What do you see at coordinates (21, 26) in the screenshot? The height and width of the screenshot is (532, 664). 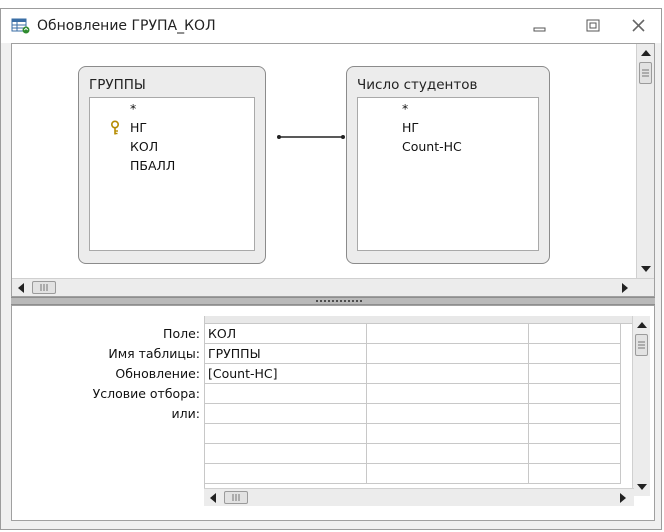 I see `query-update-icon` at bounding box center [21, 26].